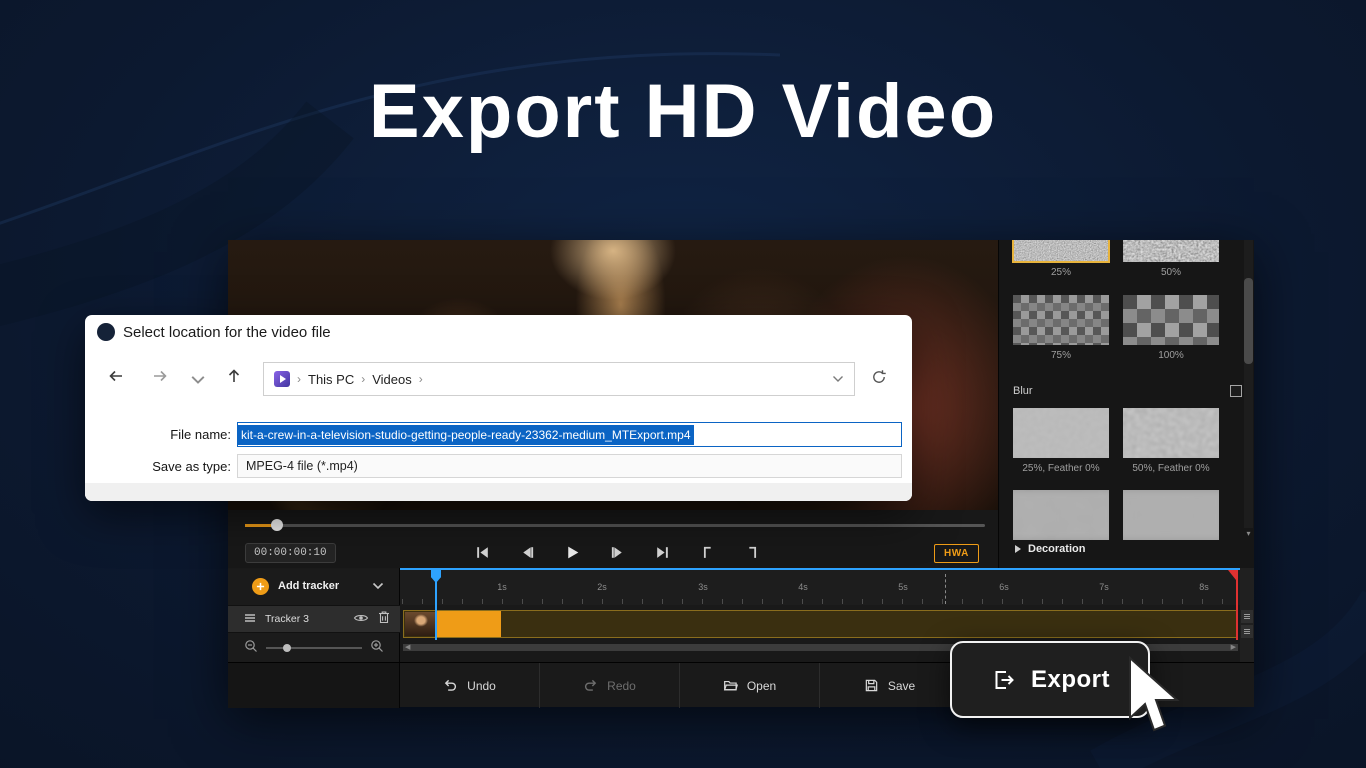  I want to click on mosaic-100-thumbnail, so click(1171, 320).